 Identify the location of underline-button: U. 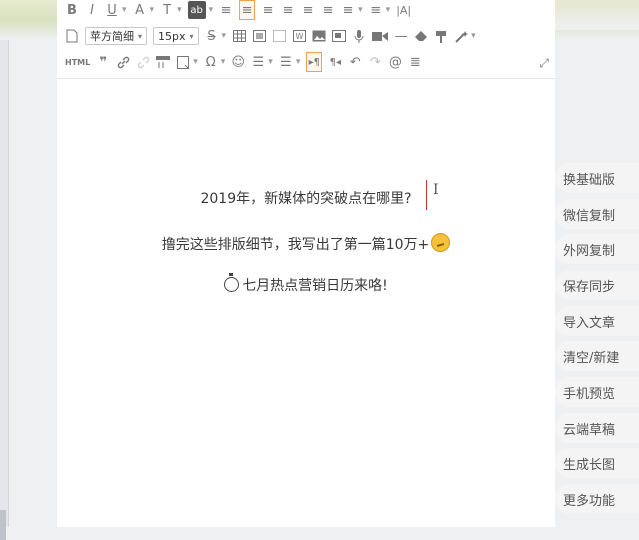
(112, 10).